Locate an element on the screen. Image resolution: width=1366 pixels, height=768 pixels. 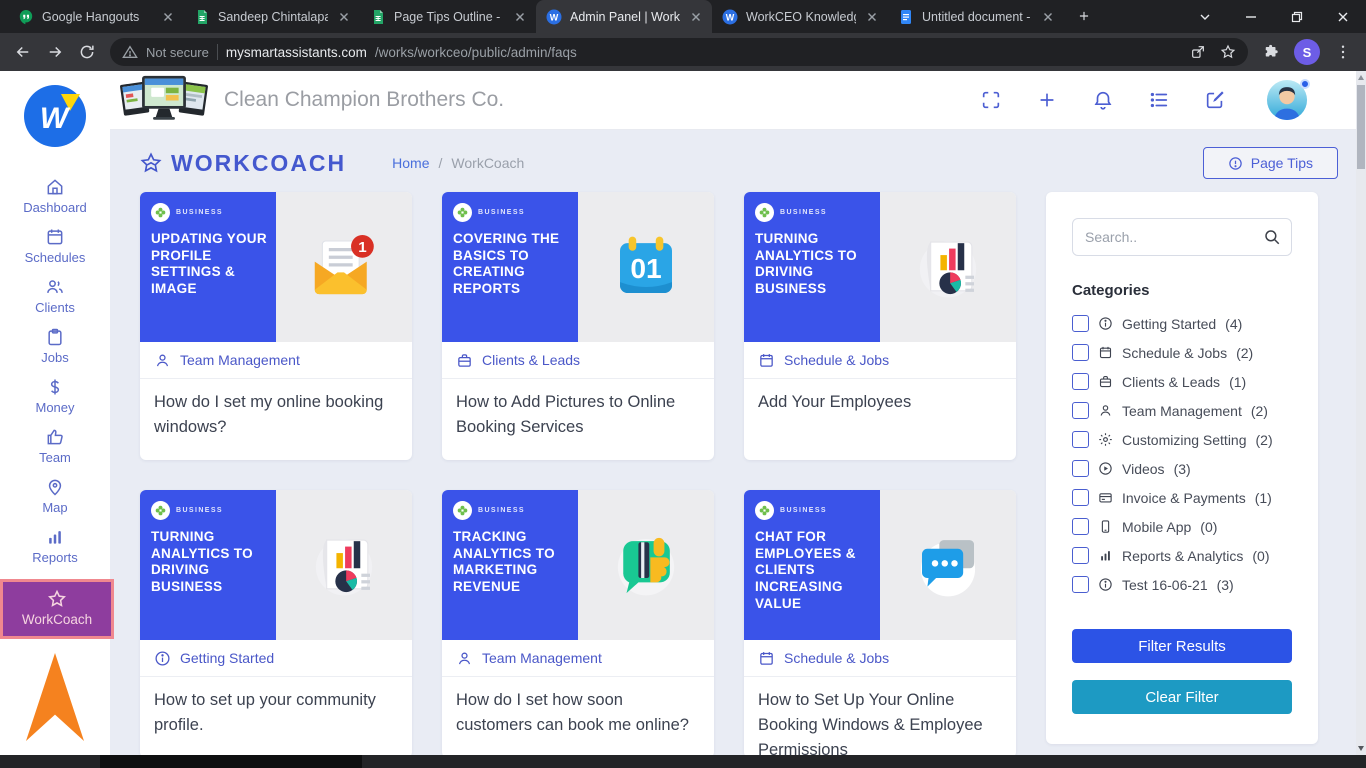
sidebar-item-map: Map is located at coordinates (55, 499).